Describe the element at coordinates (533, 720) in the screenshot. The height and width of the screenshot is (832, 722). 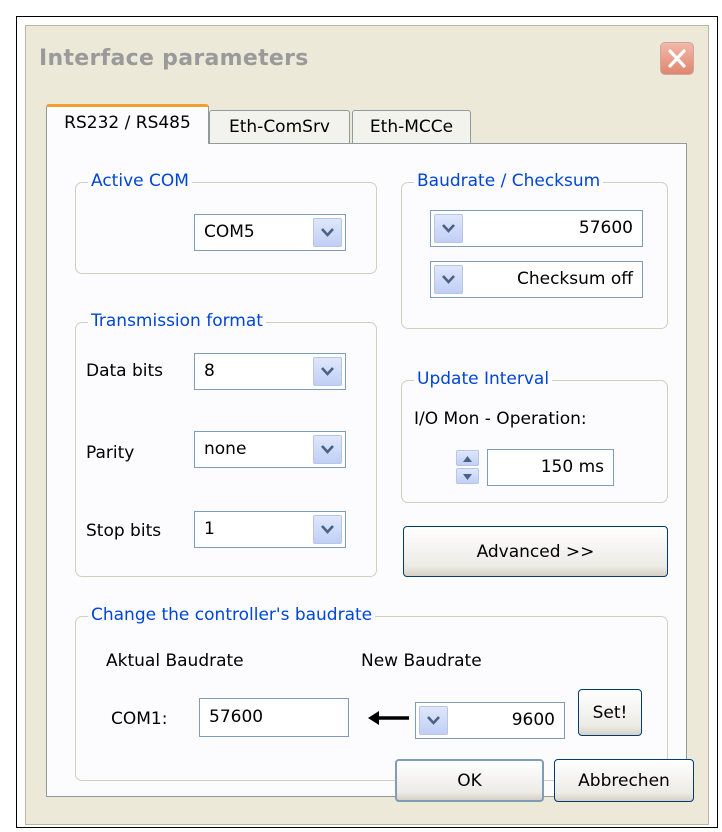
I see `new-baudrate-value: 9600` at that location.